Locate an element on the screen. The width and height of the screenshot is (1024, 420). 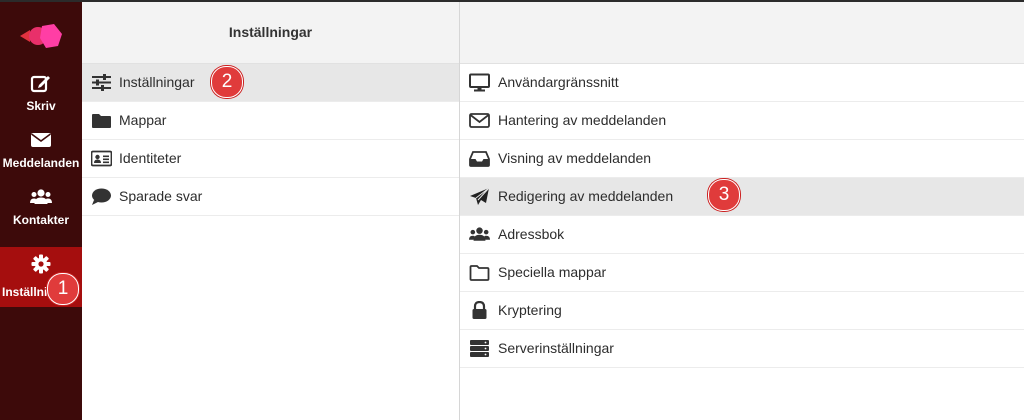
section-item-label: Serverinställningar is located at coordinates (556, 348).